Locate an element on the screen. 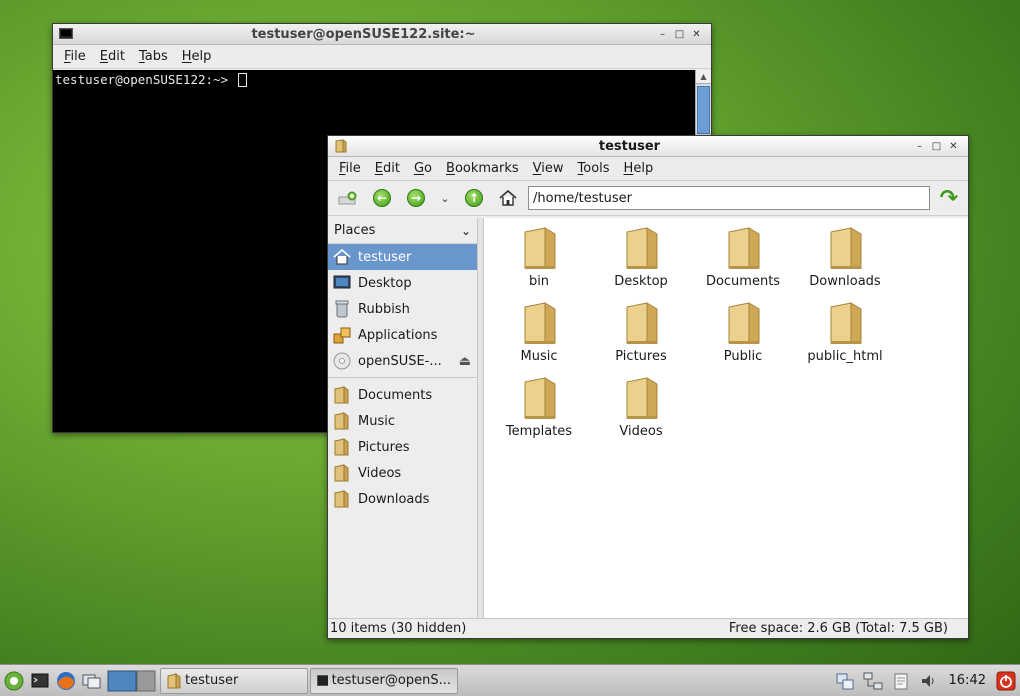  sidebar-item-applications: Applications is located at coordinates (402, 335).